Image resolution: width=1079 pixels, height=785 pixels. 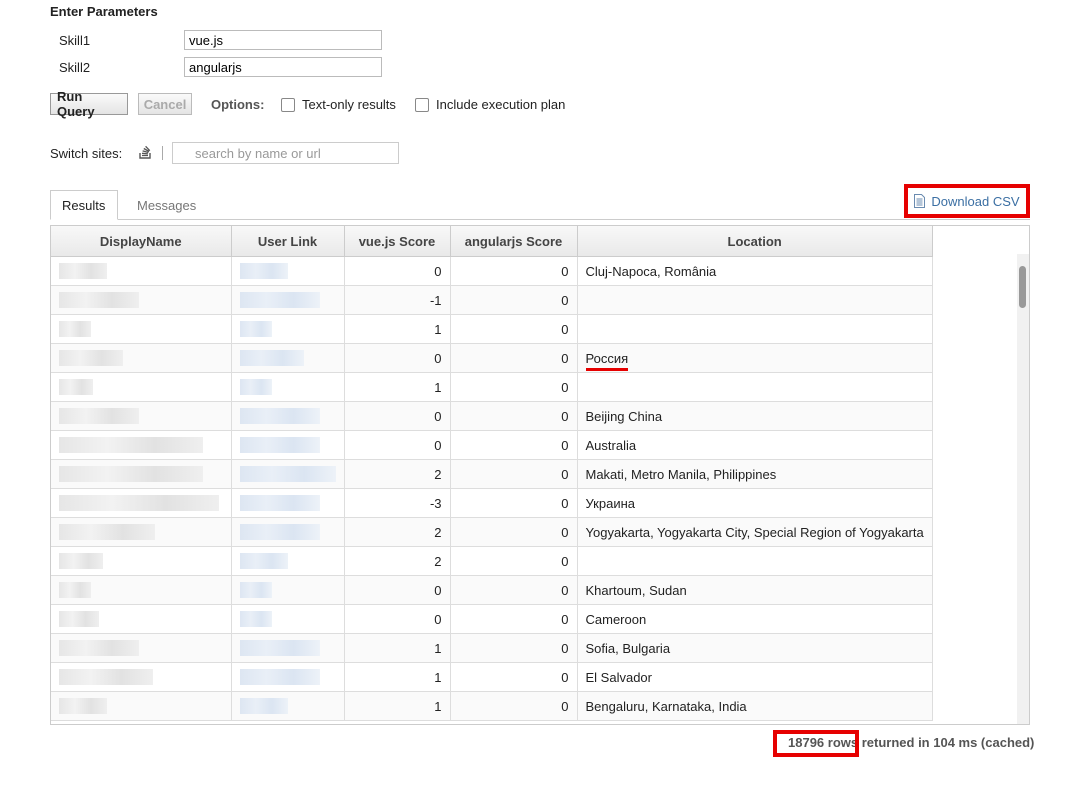 I want to click on skill2-input, so click(x=283, y=67).